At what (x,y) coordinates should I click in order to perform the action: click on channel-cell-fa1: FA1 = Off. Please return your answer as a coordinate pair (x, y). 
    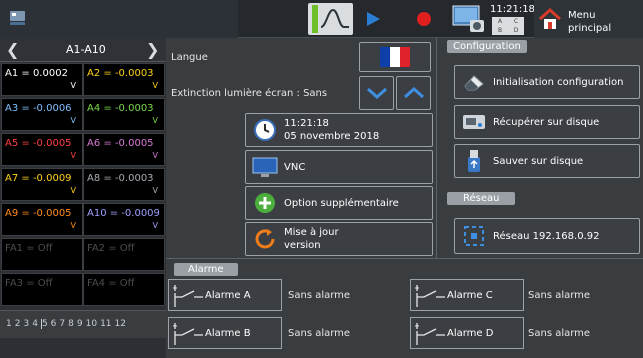
    Looking at the image, I should click on (42, 254).